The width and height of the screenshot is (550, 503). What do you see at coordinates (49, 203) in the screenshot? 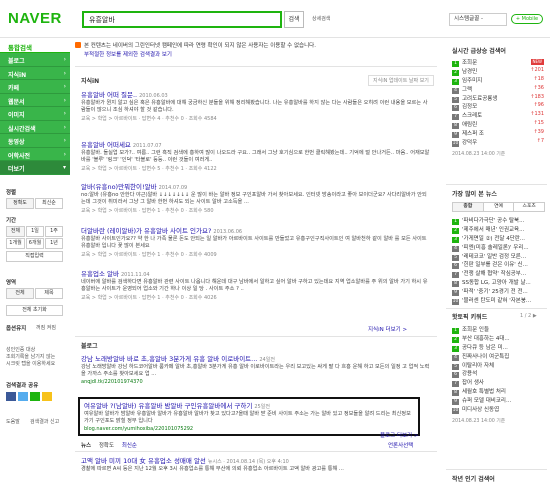
I see `sort-latest-button: 최신순` at bounding box center [49, 203].